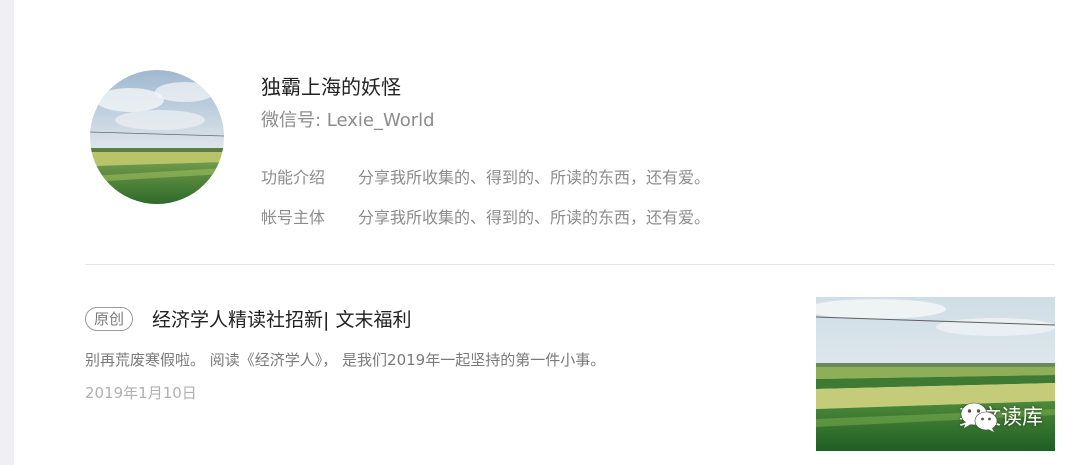 Image resolution: width=1080 pixels, height=465 pixels. I want to click on account-owner-label: 帐号主体, so click(293, 217).